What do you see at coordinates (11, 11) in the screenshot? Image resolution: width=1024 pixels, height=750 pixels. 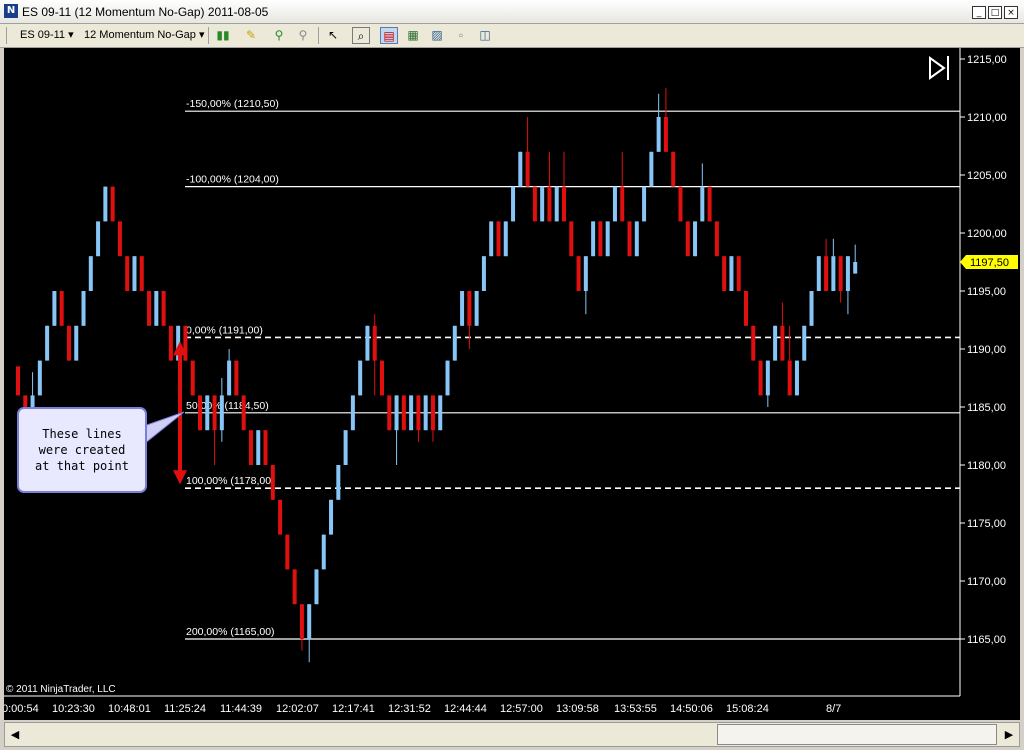 I see `app-icon: N` at bounding box center [11, 11].